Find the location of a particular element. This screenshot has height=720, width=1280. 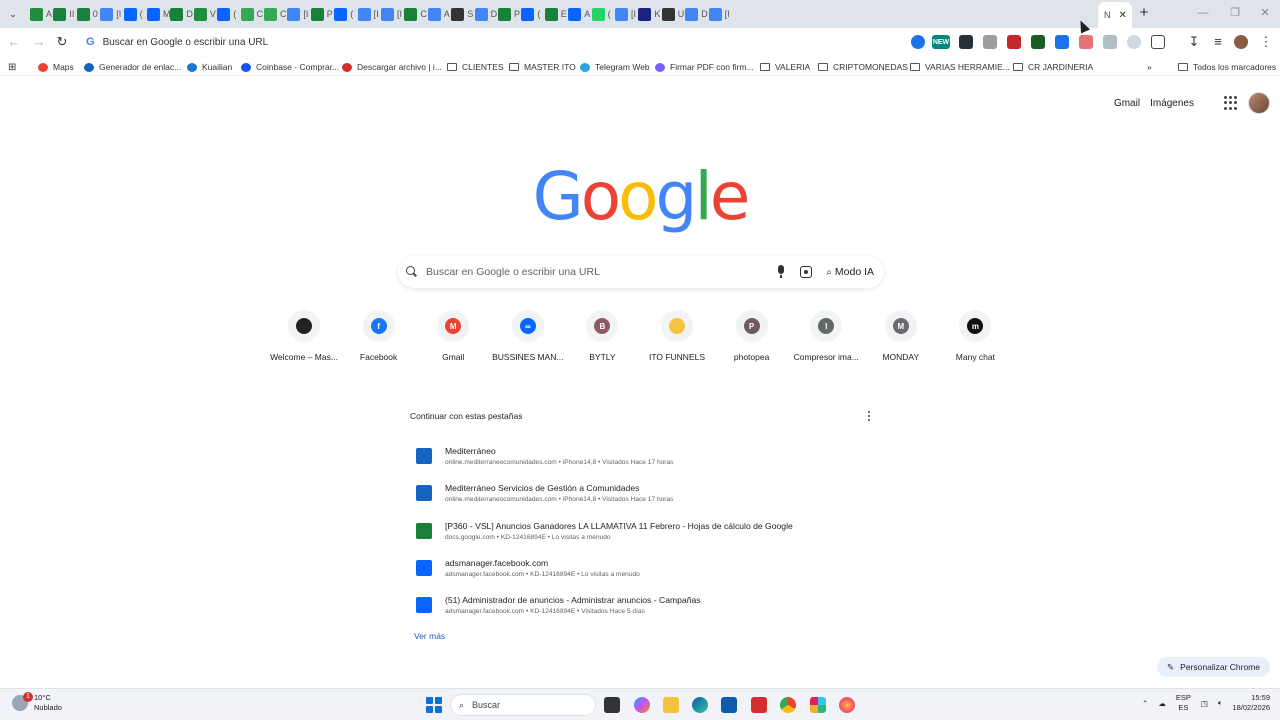

chrome-icon is located at coordinates (788, 705).